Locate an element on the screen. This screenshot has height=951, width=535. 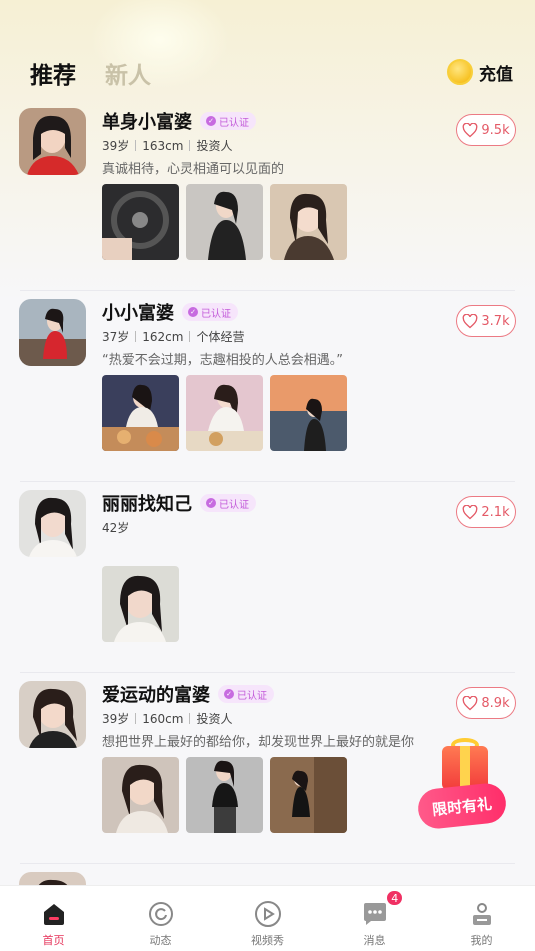
refresh-circle-icon is located at coordinates (161, 914).